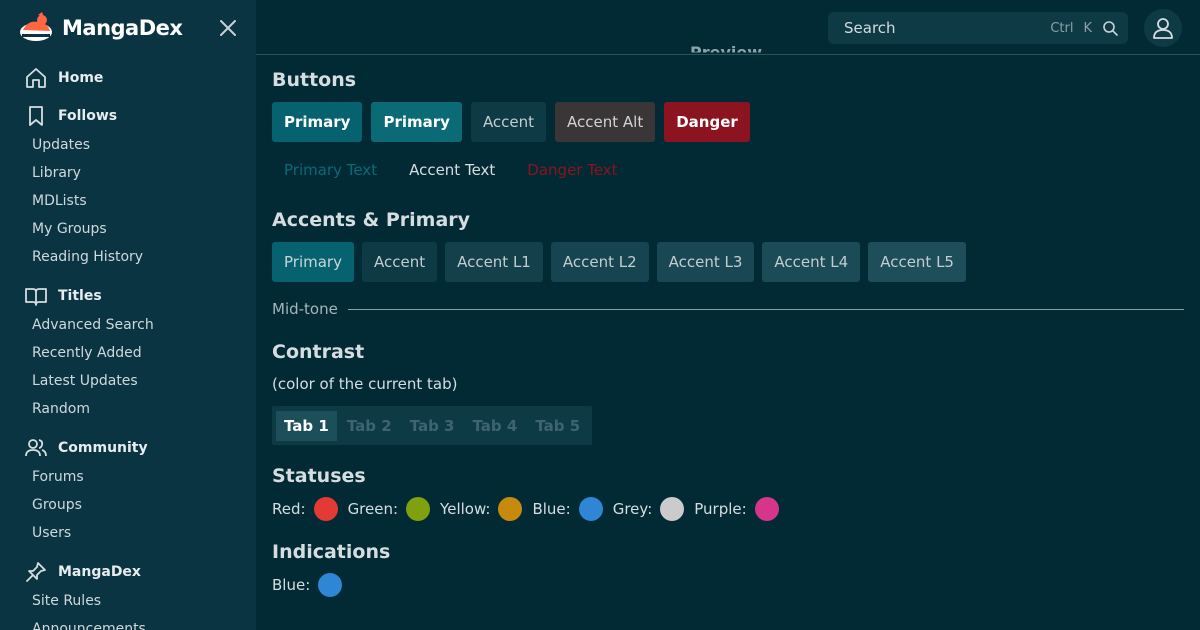 This screenshot has width=1200, height=630. I want to click on sidebar-item-mdlists: MDLists, so click(59, 201).